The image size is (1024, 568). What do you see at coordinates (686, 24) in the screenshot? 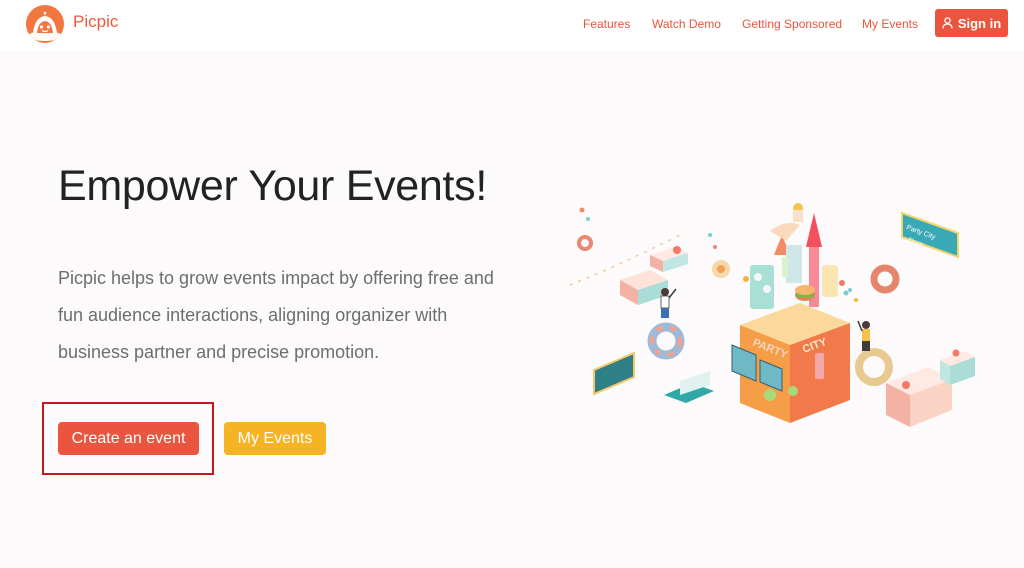
I see `nav-link-watch-demo: Watch Demo` at bounding box center [686, 24].